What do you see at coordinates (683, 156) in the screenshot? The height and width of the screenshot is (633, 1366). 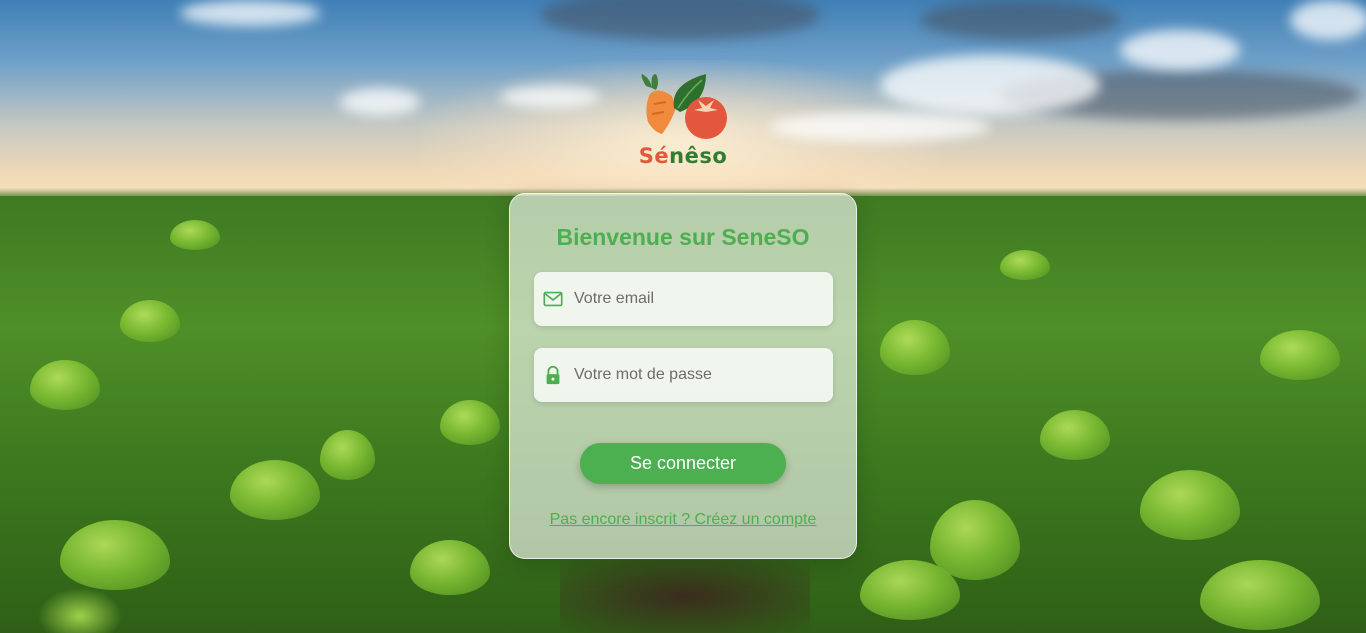 I see `logo-wordmark: Sénêso` at bounding box center [683, 156].